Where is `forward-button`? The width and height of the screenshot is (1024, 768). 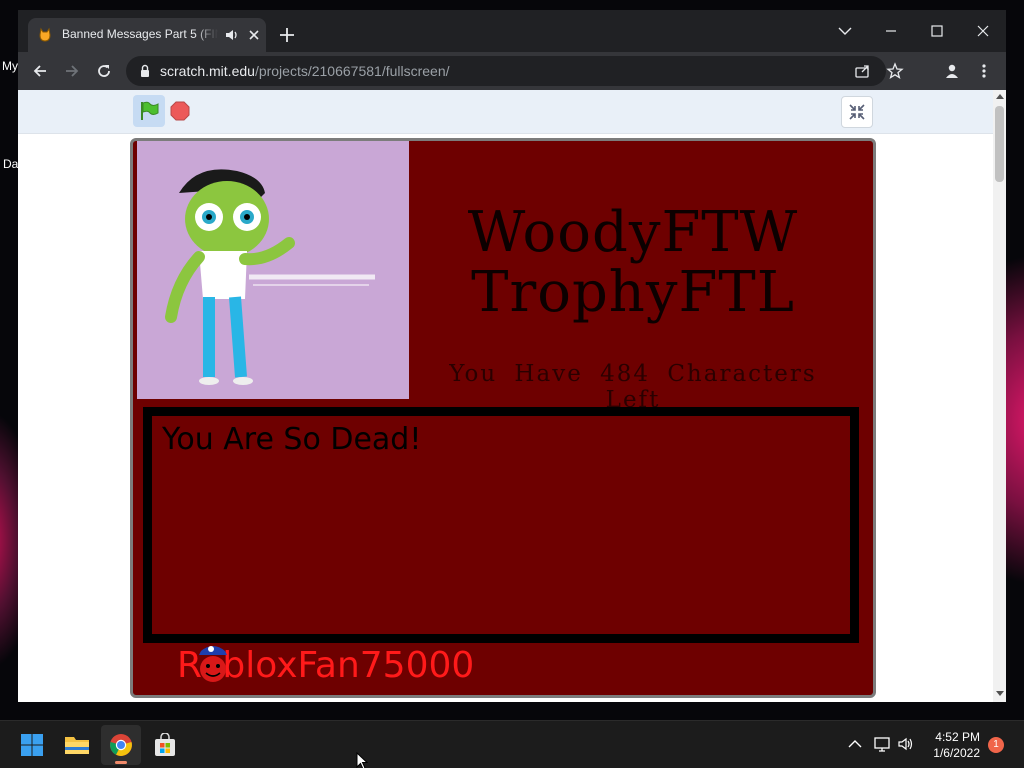 forward-button is located at coordinates (72, 71).